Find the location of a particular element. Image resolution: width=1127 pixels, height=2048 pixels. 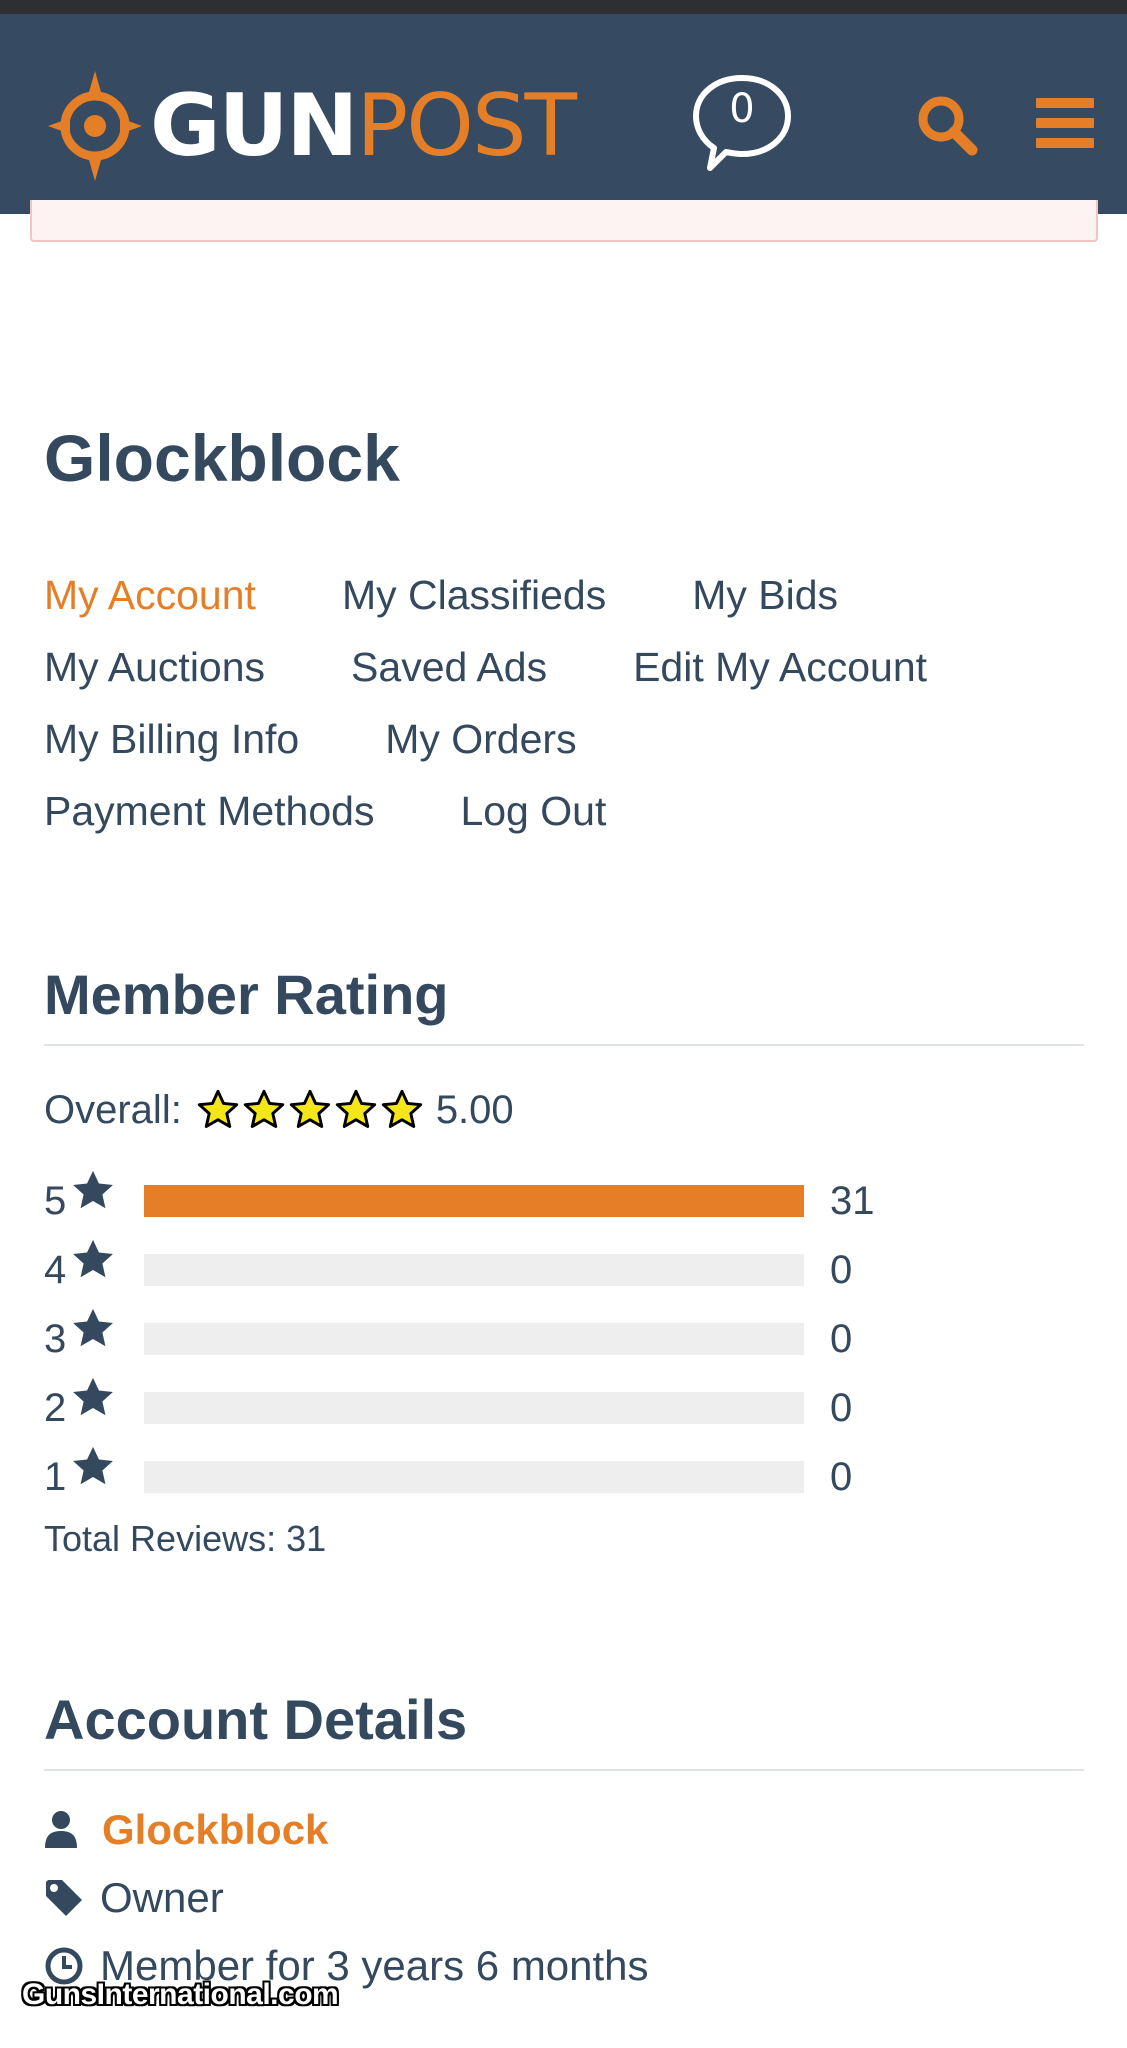

rating-stars-number: 2 is located at coordinates (55, 1407).